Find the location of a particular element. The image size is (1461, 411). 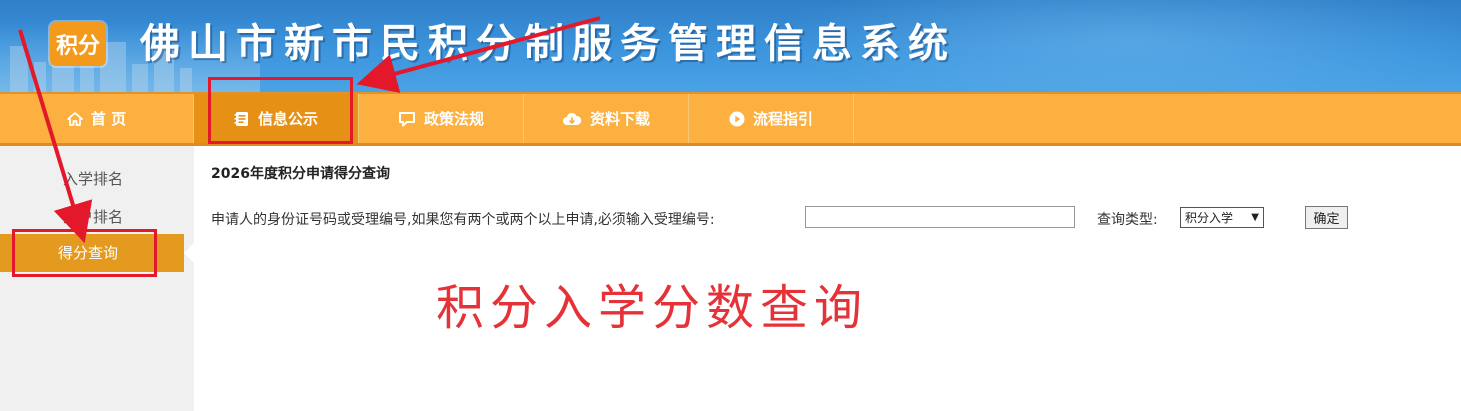

query-type-select: 积分入学 ▼ is located at coordinates (1222, 217).